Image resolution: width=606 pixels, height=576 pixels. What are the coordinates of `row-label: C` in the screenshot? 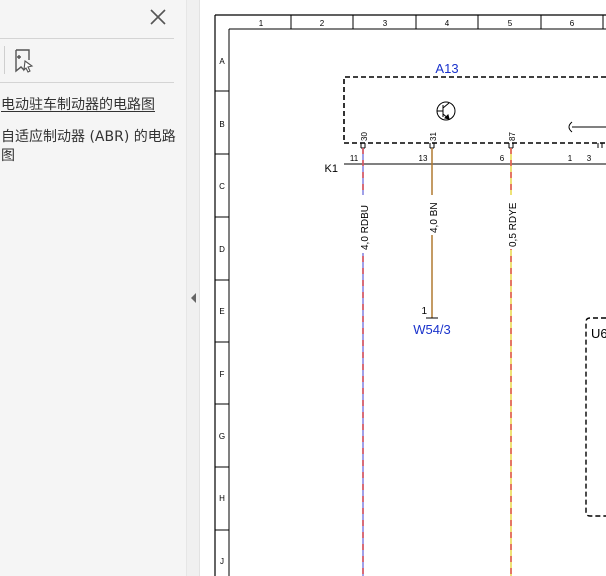 It's located at (222, 186).